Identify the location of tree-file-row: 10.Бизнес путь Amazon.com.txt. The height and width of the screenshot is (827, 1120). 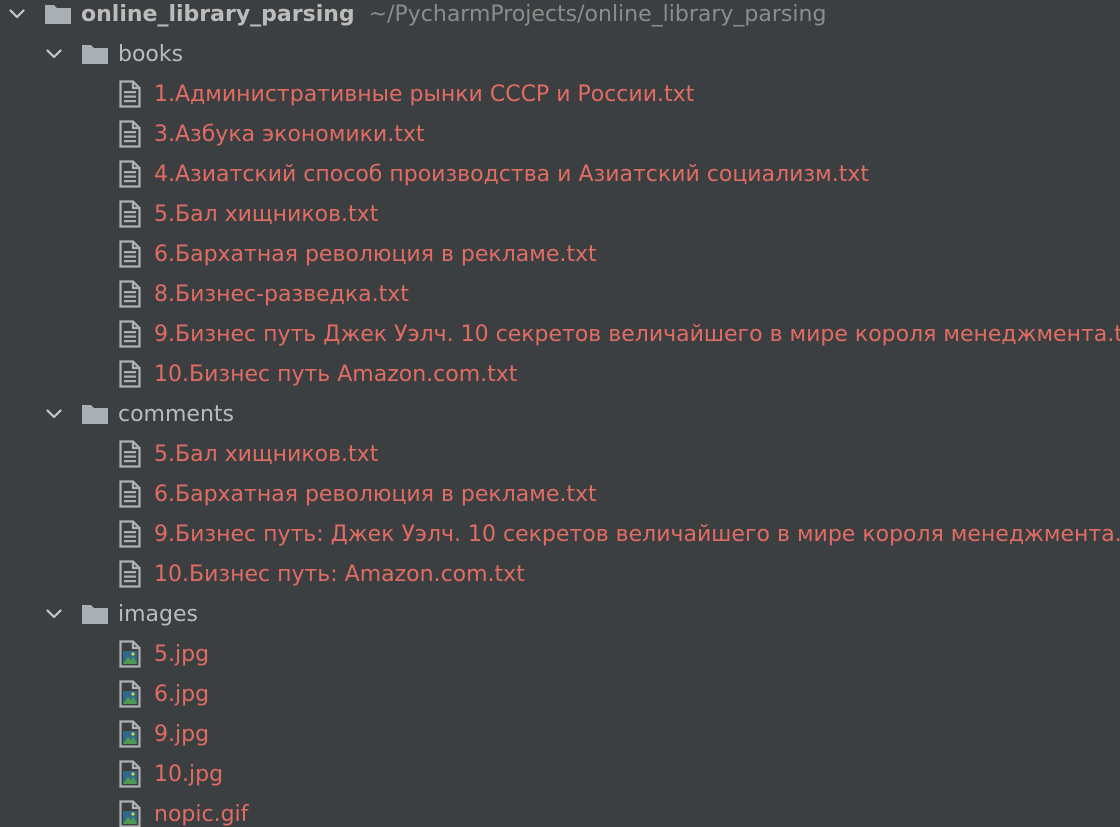
(318, 374).